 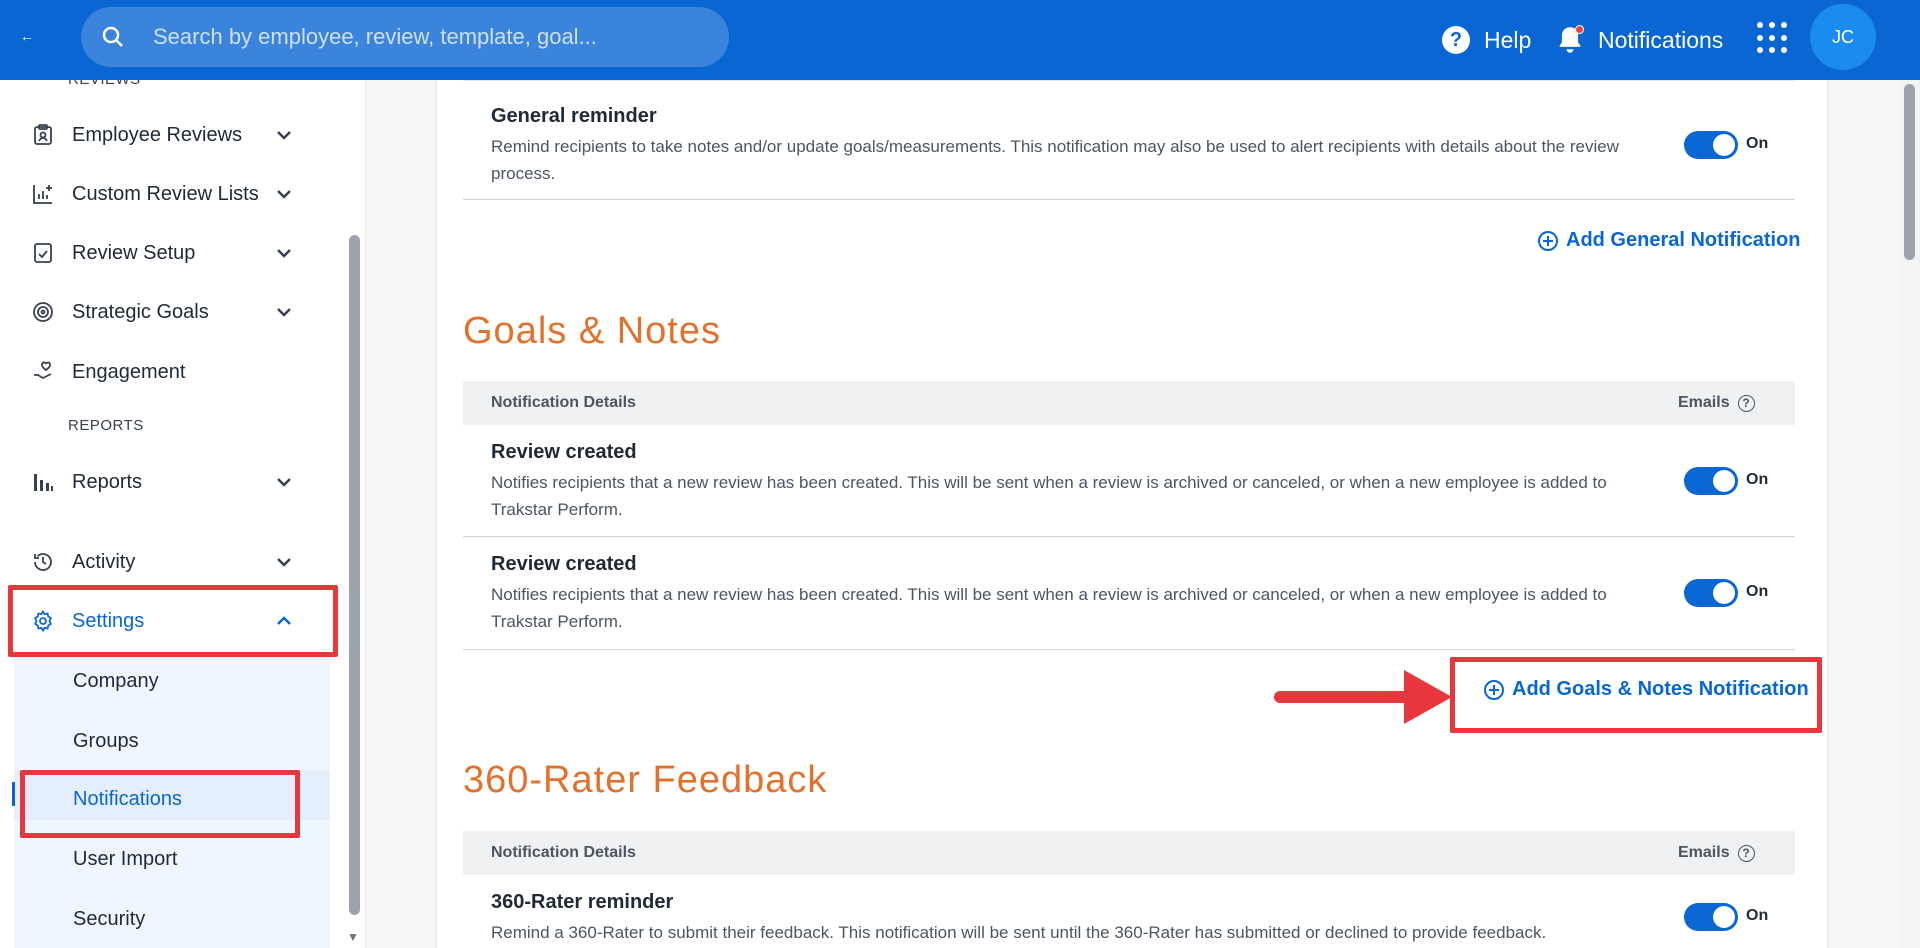 What do you see at coordinates (106, 425) in the screenshot?
I see `sidebar-heading-reports: REPORTS` at bounding box center [106, 425].